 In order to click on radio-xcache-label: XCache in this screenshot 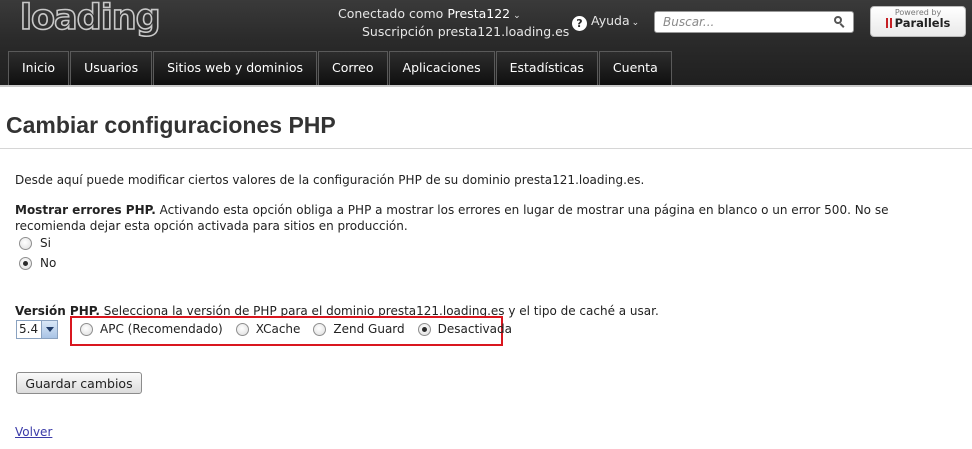, I will do `click(278, 329)`.